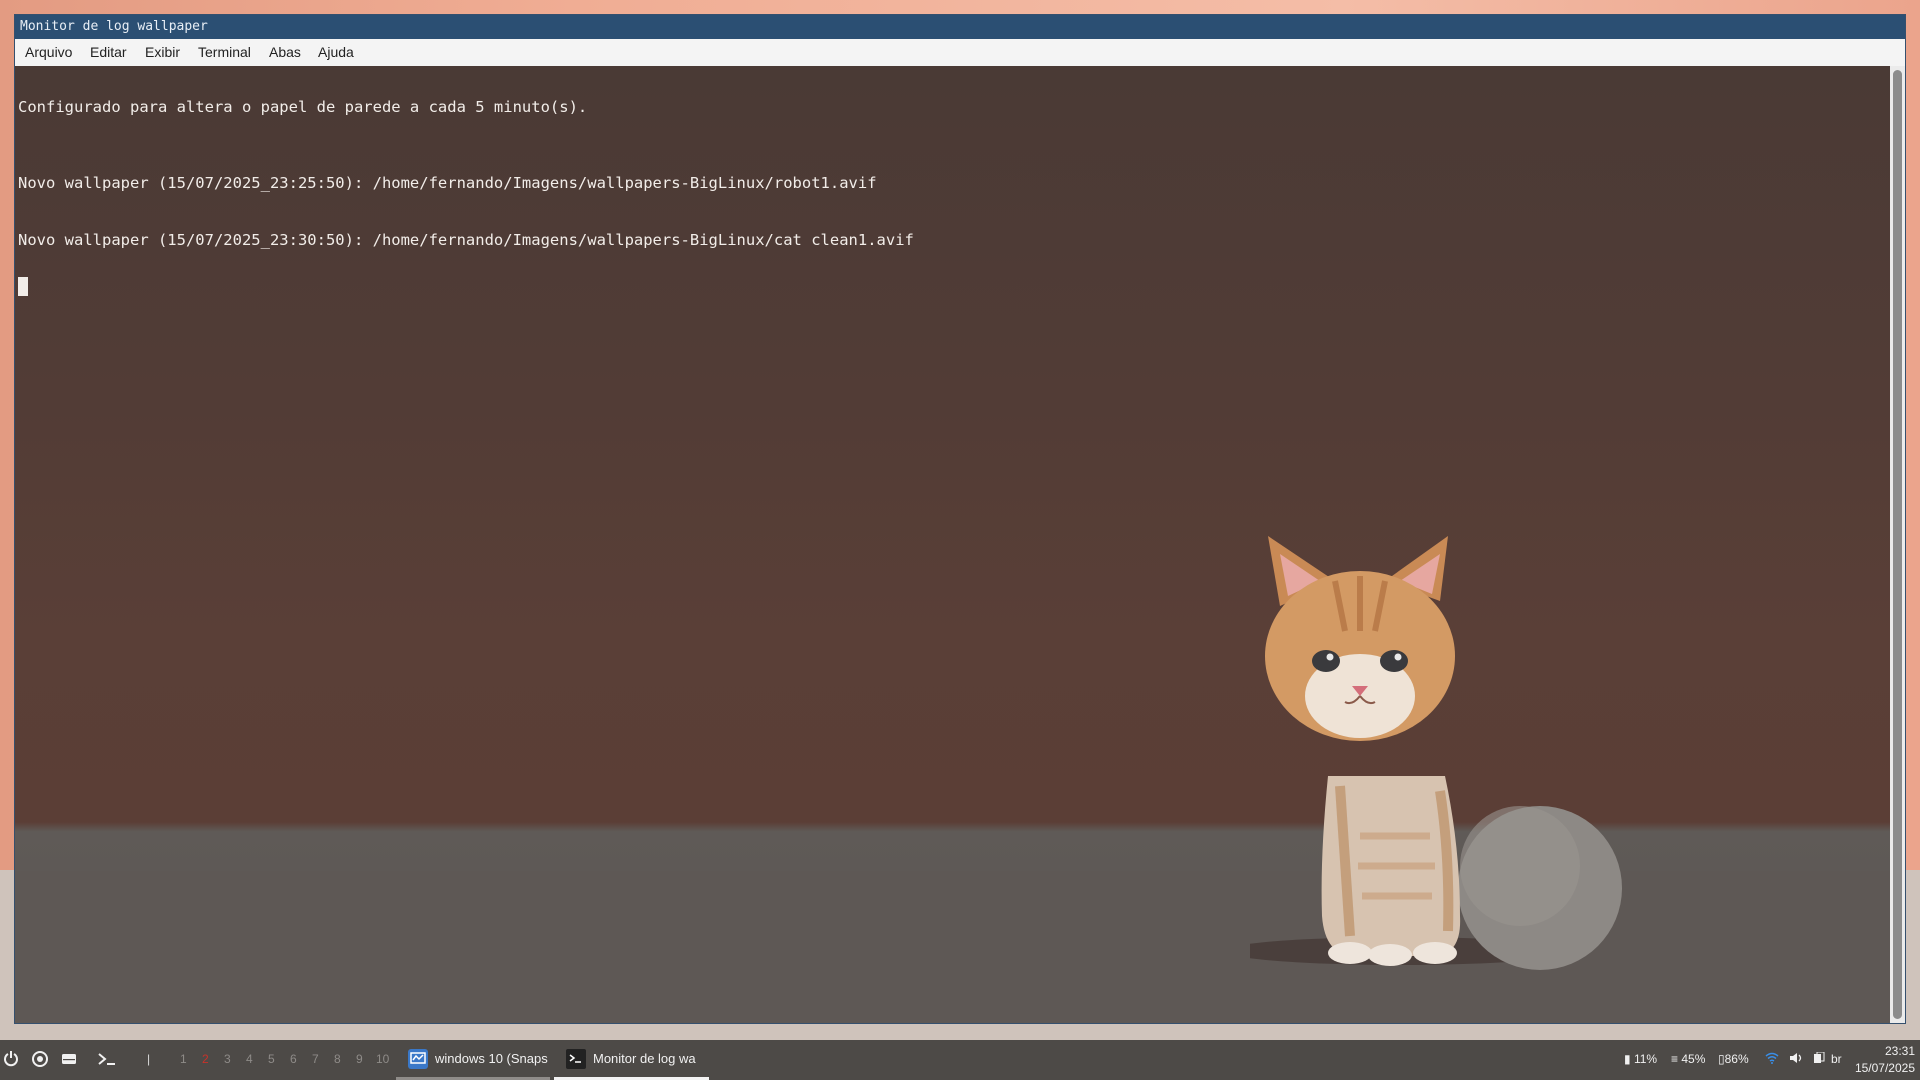  What do you see at coordinates (336, 52) in the screenshot?
I see `menu-ajuda: Ajuda` at bounding box center [336, 52].